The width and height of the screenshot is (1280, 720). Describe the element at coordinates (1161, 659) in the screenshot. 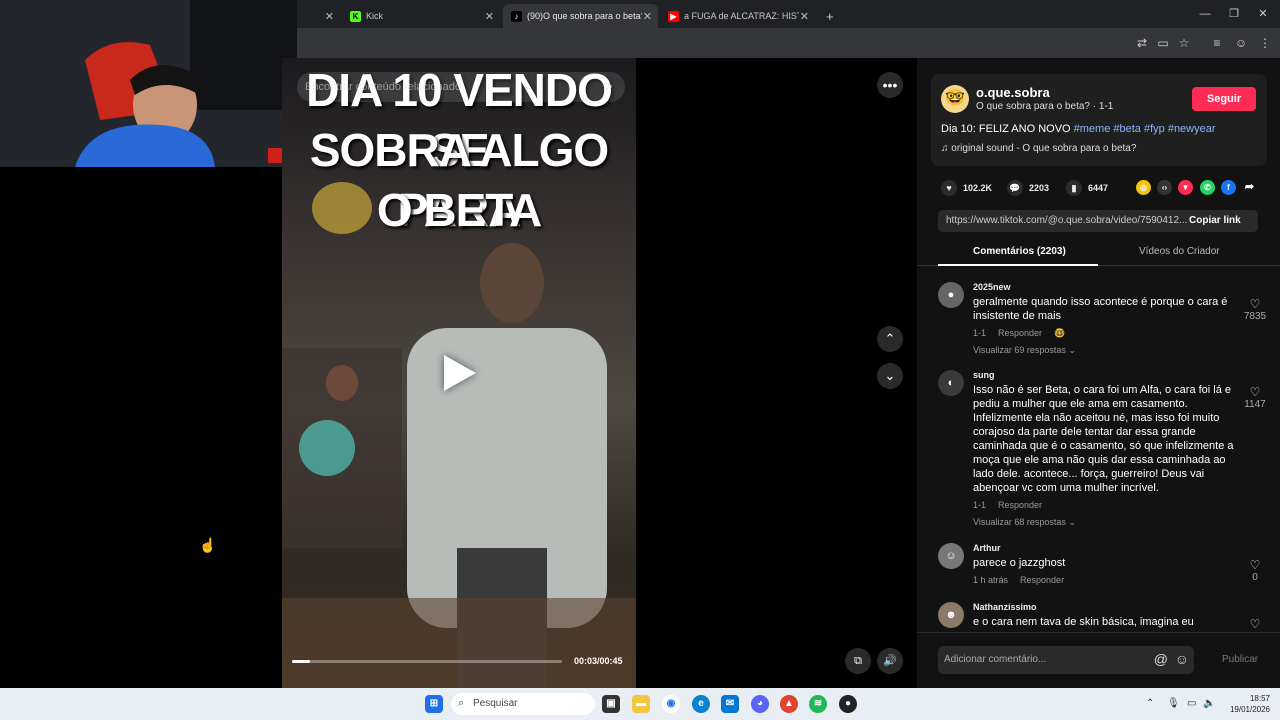

I see `mention-icon: @` at that location.